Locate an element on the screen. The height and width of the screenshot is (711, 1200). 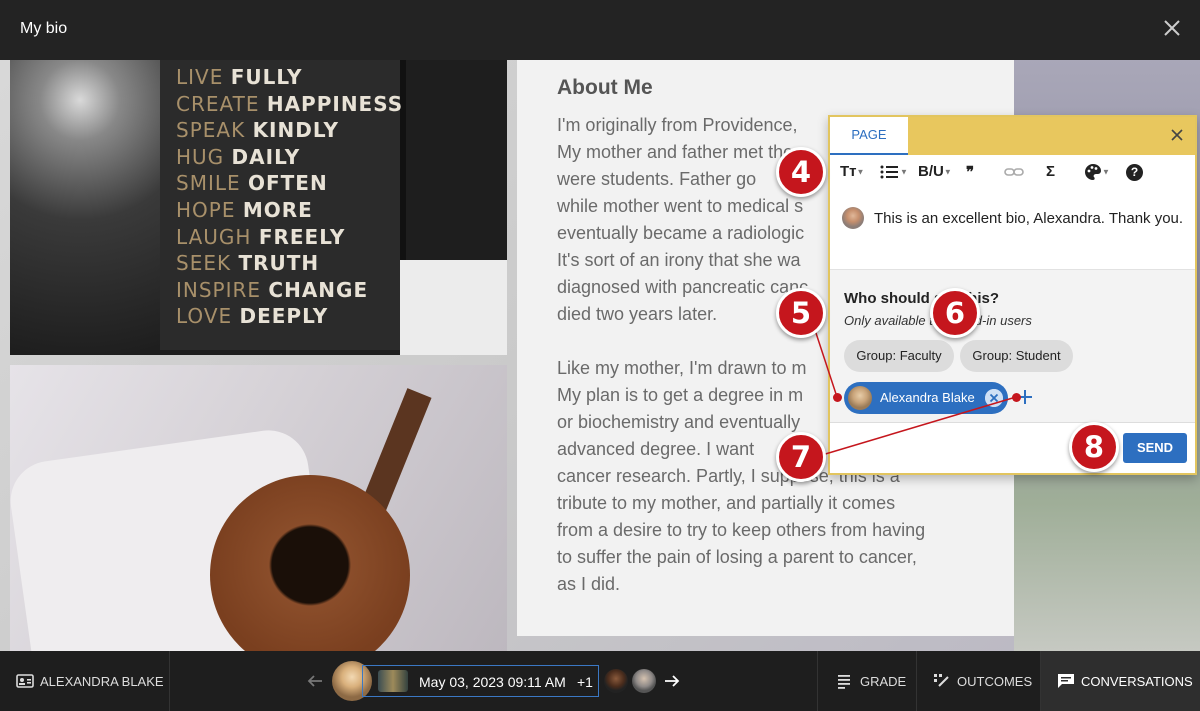
help-button: ? is located at coordinates (1134, 174).